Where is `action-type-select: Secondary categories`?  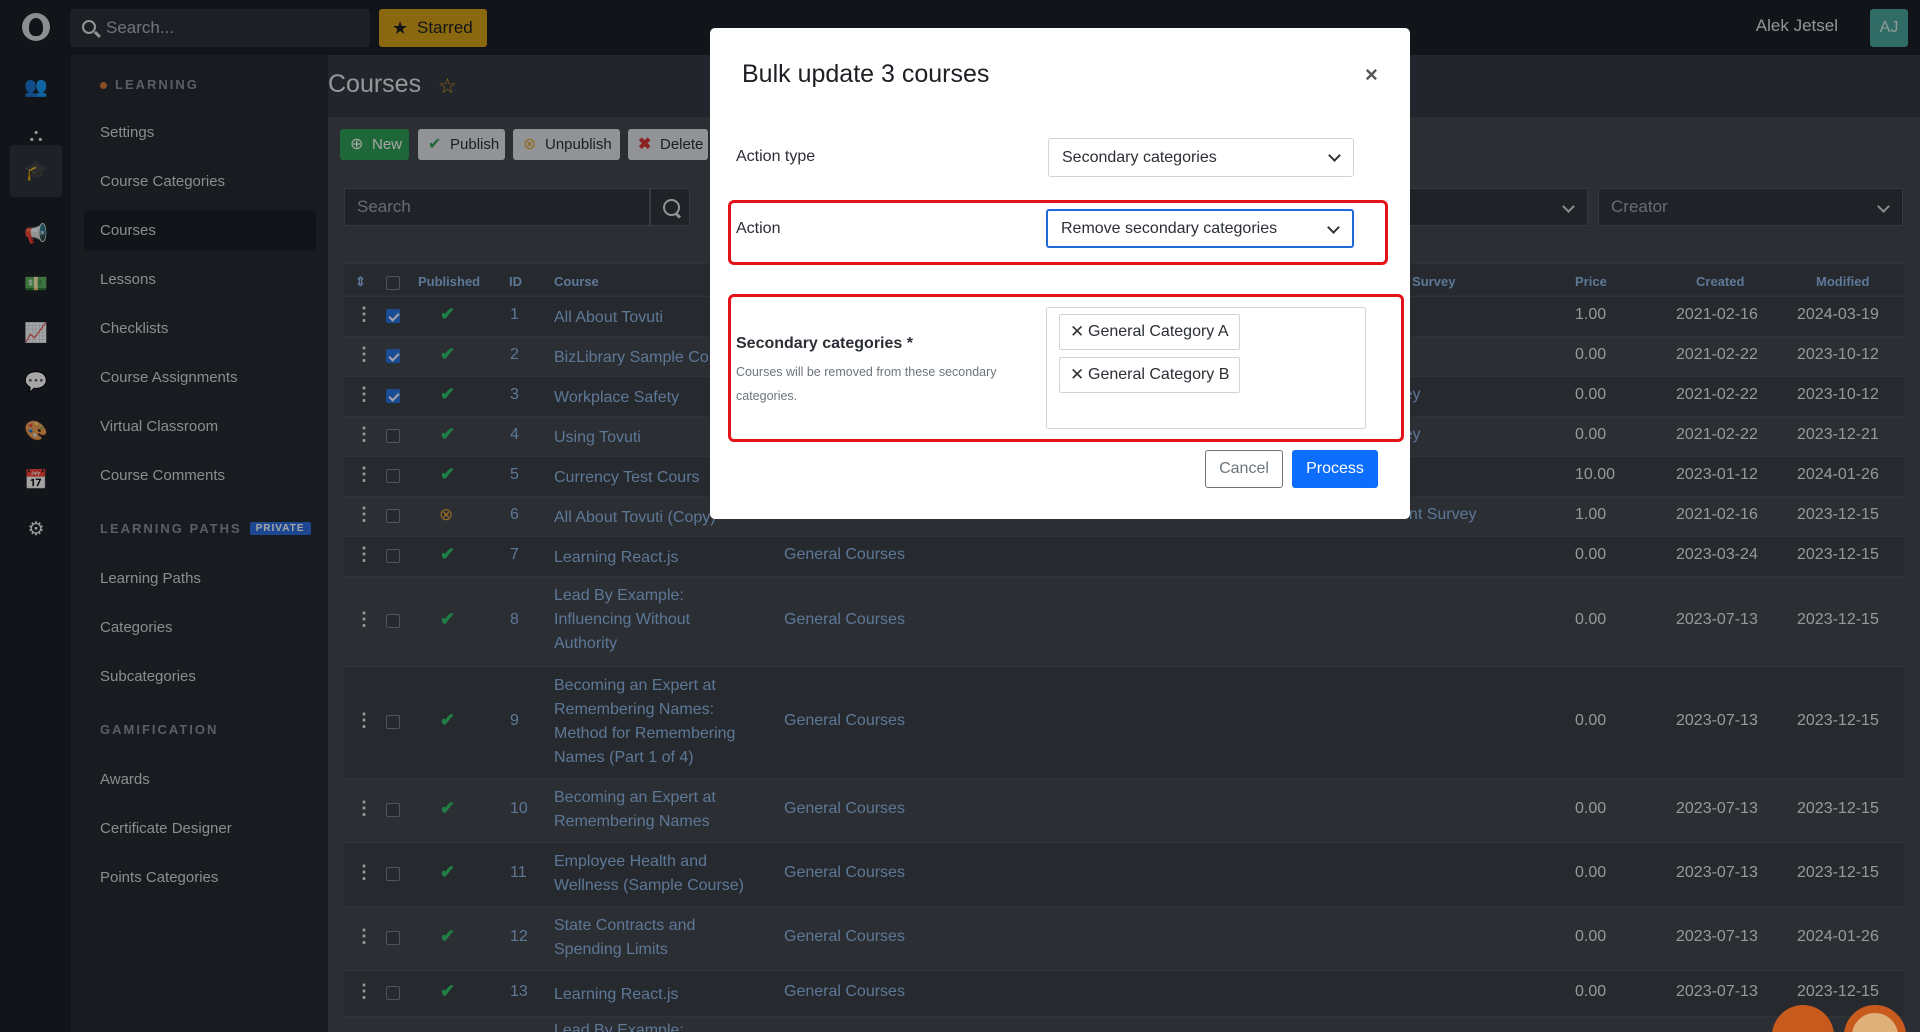 action-type-select: Secondary categories is located at coordinates (1201, 157).